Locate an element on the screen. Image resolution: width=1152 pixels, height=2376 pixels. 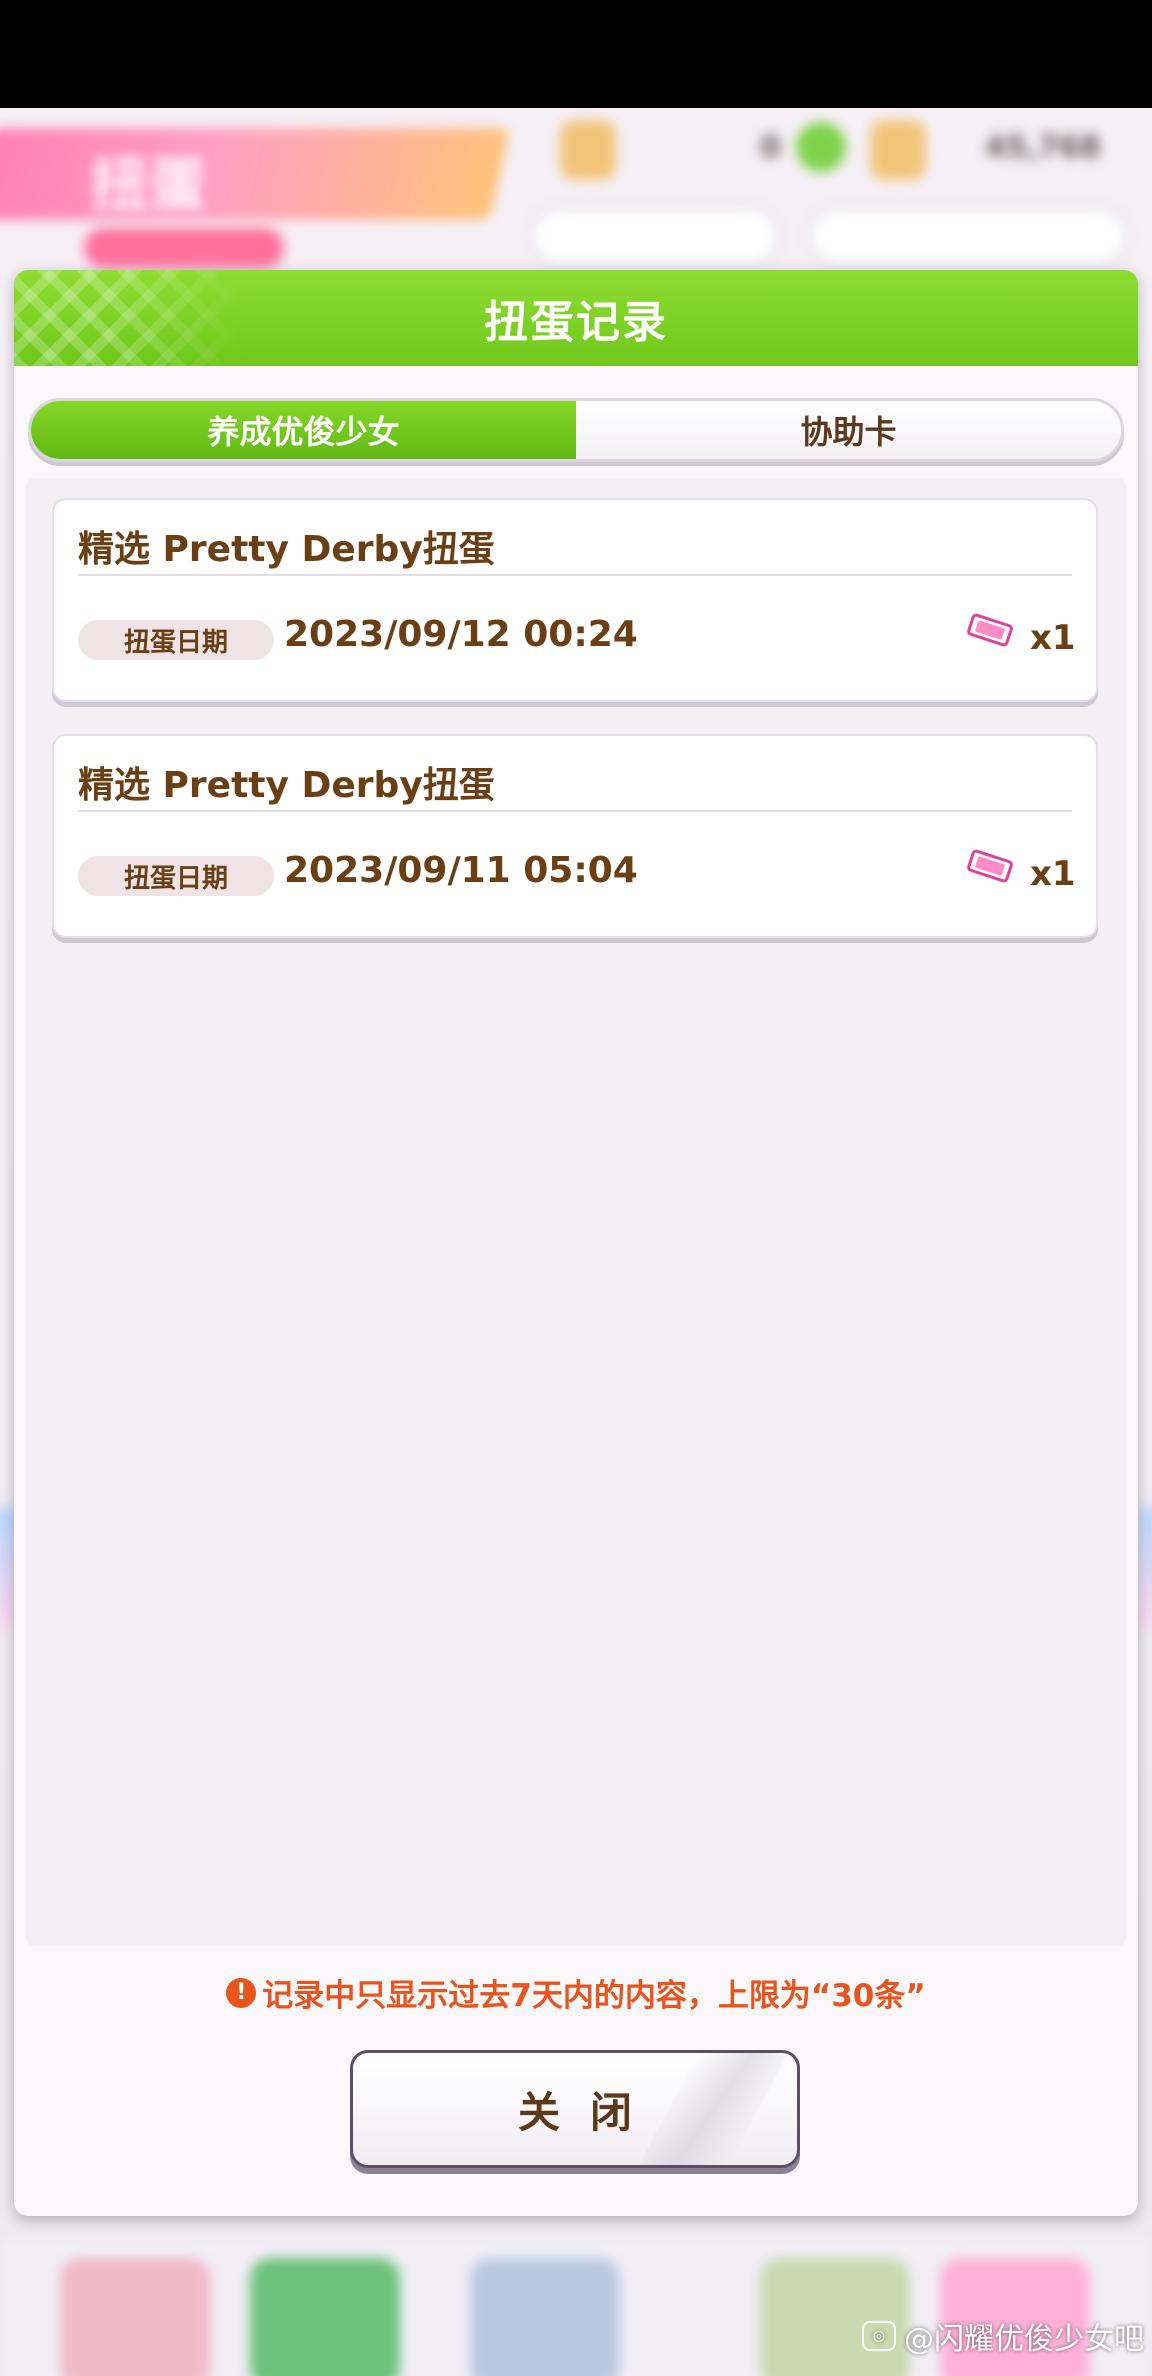
dialog-header: 扭蛋记录 is located at coordinates (576, 318).